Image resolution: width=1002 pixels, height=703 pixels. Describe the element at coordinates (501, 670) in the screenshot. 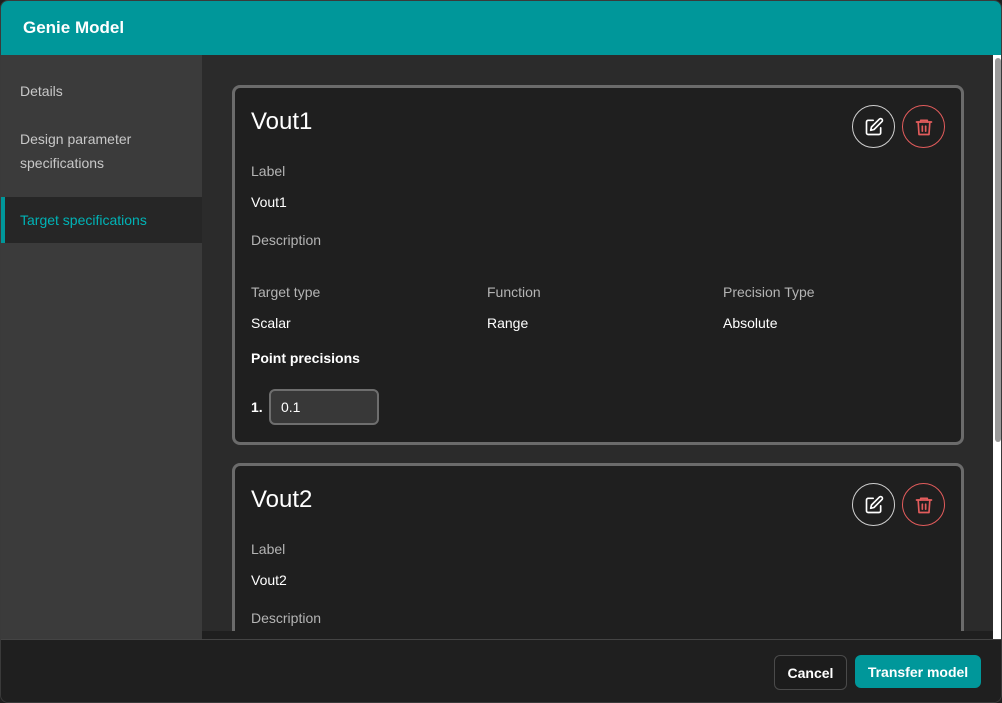

I see `dialog-footer: Cancel Transfer model` at that location.